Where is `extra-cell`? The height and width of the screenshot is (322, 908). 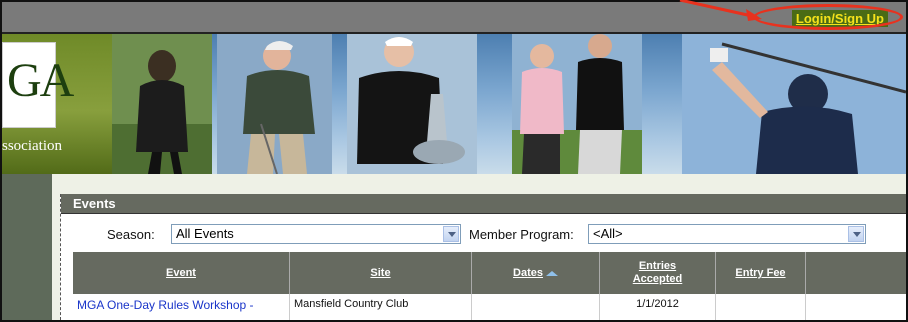 extra-cell is located at coordinates (856, 307).